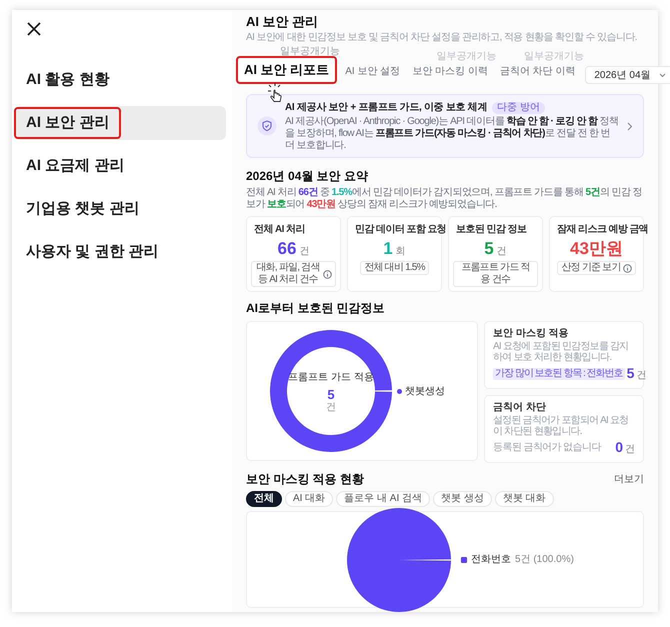 The width and height of the screenshot is (670, 627). I want to click on donut-center-unit: 건, so click(331, 407).